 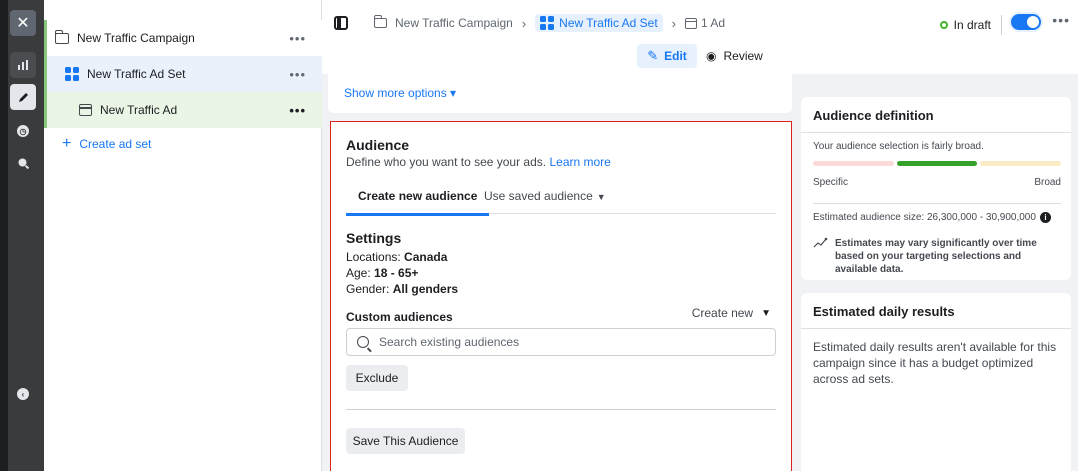 I want to click on trend-icon, so click(x=824, y=256).